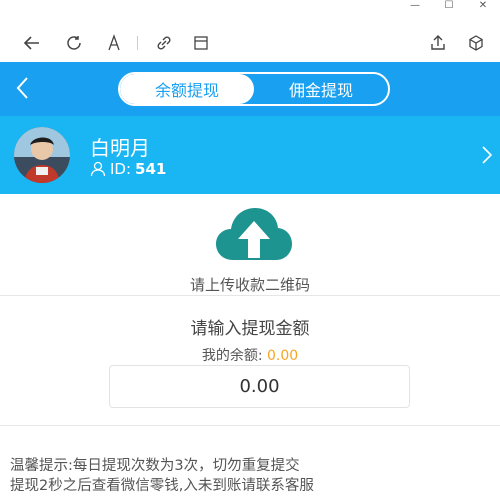 This screenshot has height=500, width=500. Describe the element at coordinates (155, 466) in the screenshot. I see `tips-line: 温馨提示:每日提现次数为3次，切勿重复提交` at that location.